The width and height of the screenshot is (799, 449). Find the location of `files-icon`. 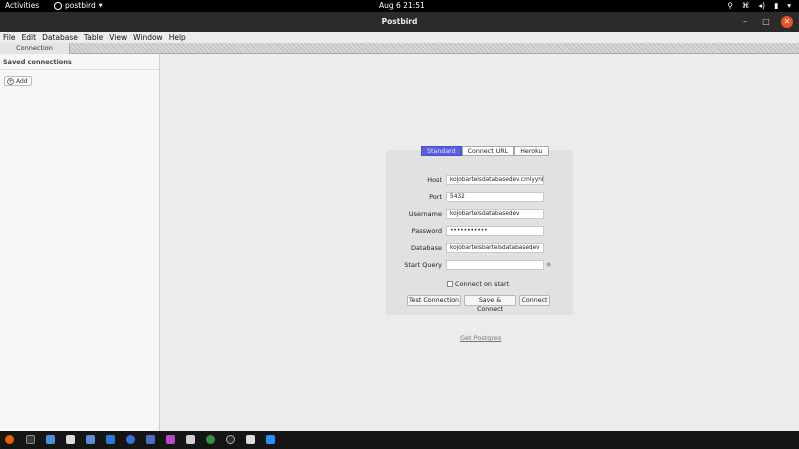

files-icon is located at coordinates (50, 439).